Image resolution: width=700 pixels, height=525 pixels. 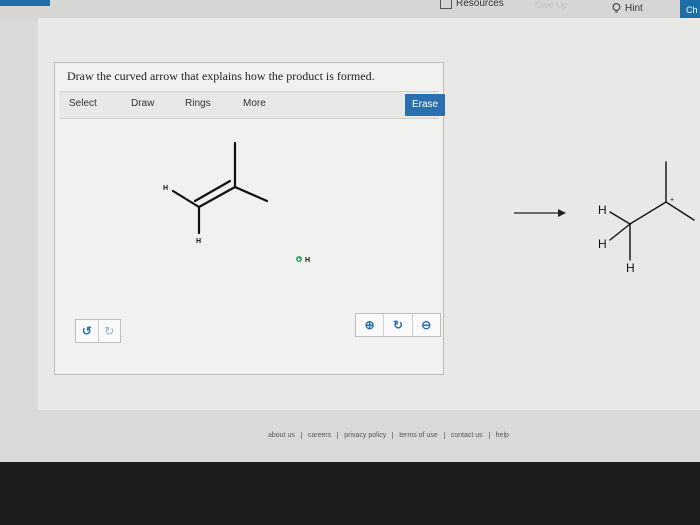 What do you see at coordinates (369, 325) in the screenshot?
I see `zoom-in-icon: ⊕` at bounding box center [369, 325].